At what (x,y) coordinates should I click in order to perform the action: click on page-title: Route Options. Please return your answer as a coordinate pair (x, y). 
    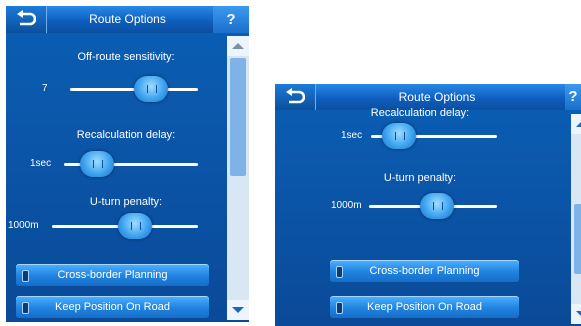
    Looking at the image, I should click on (127, 19).